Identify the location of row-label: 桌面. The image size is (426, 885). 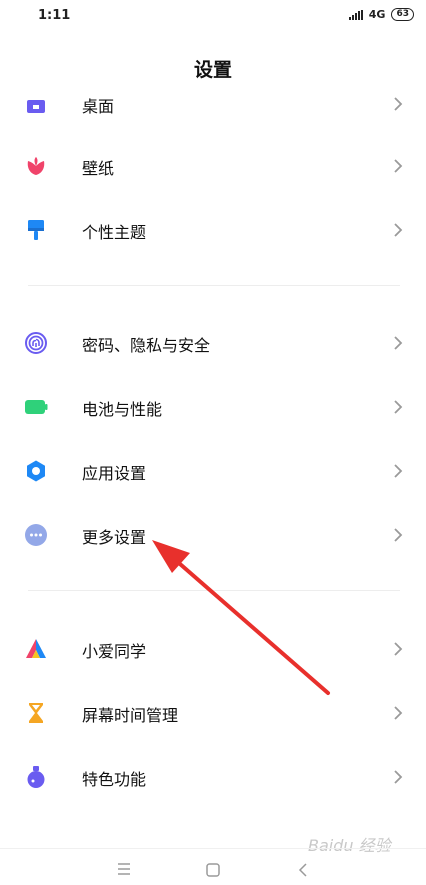
(98, 106).